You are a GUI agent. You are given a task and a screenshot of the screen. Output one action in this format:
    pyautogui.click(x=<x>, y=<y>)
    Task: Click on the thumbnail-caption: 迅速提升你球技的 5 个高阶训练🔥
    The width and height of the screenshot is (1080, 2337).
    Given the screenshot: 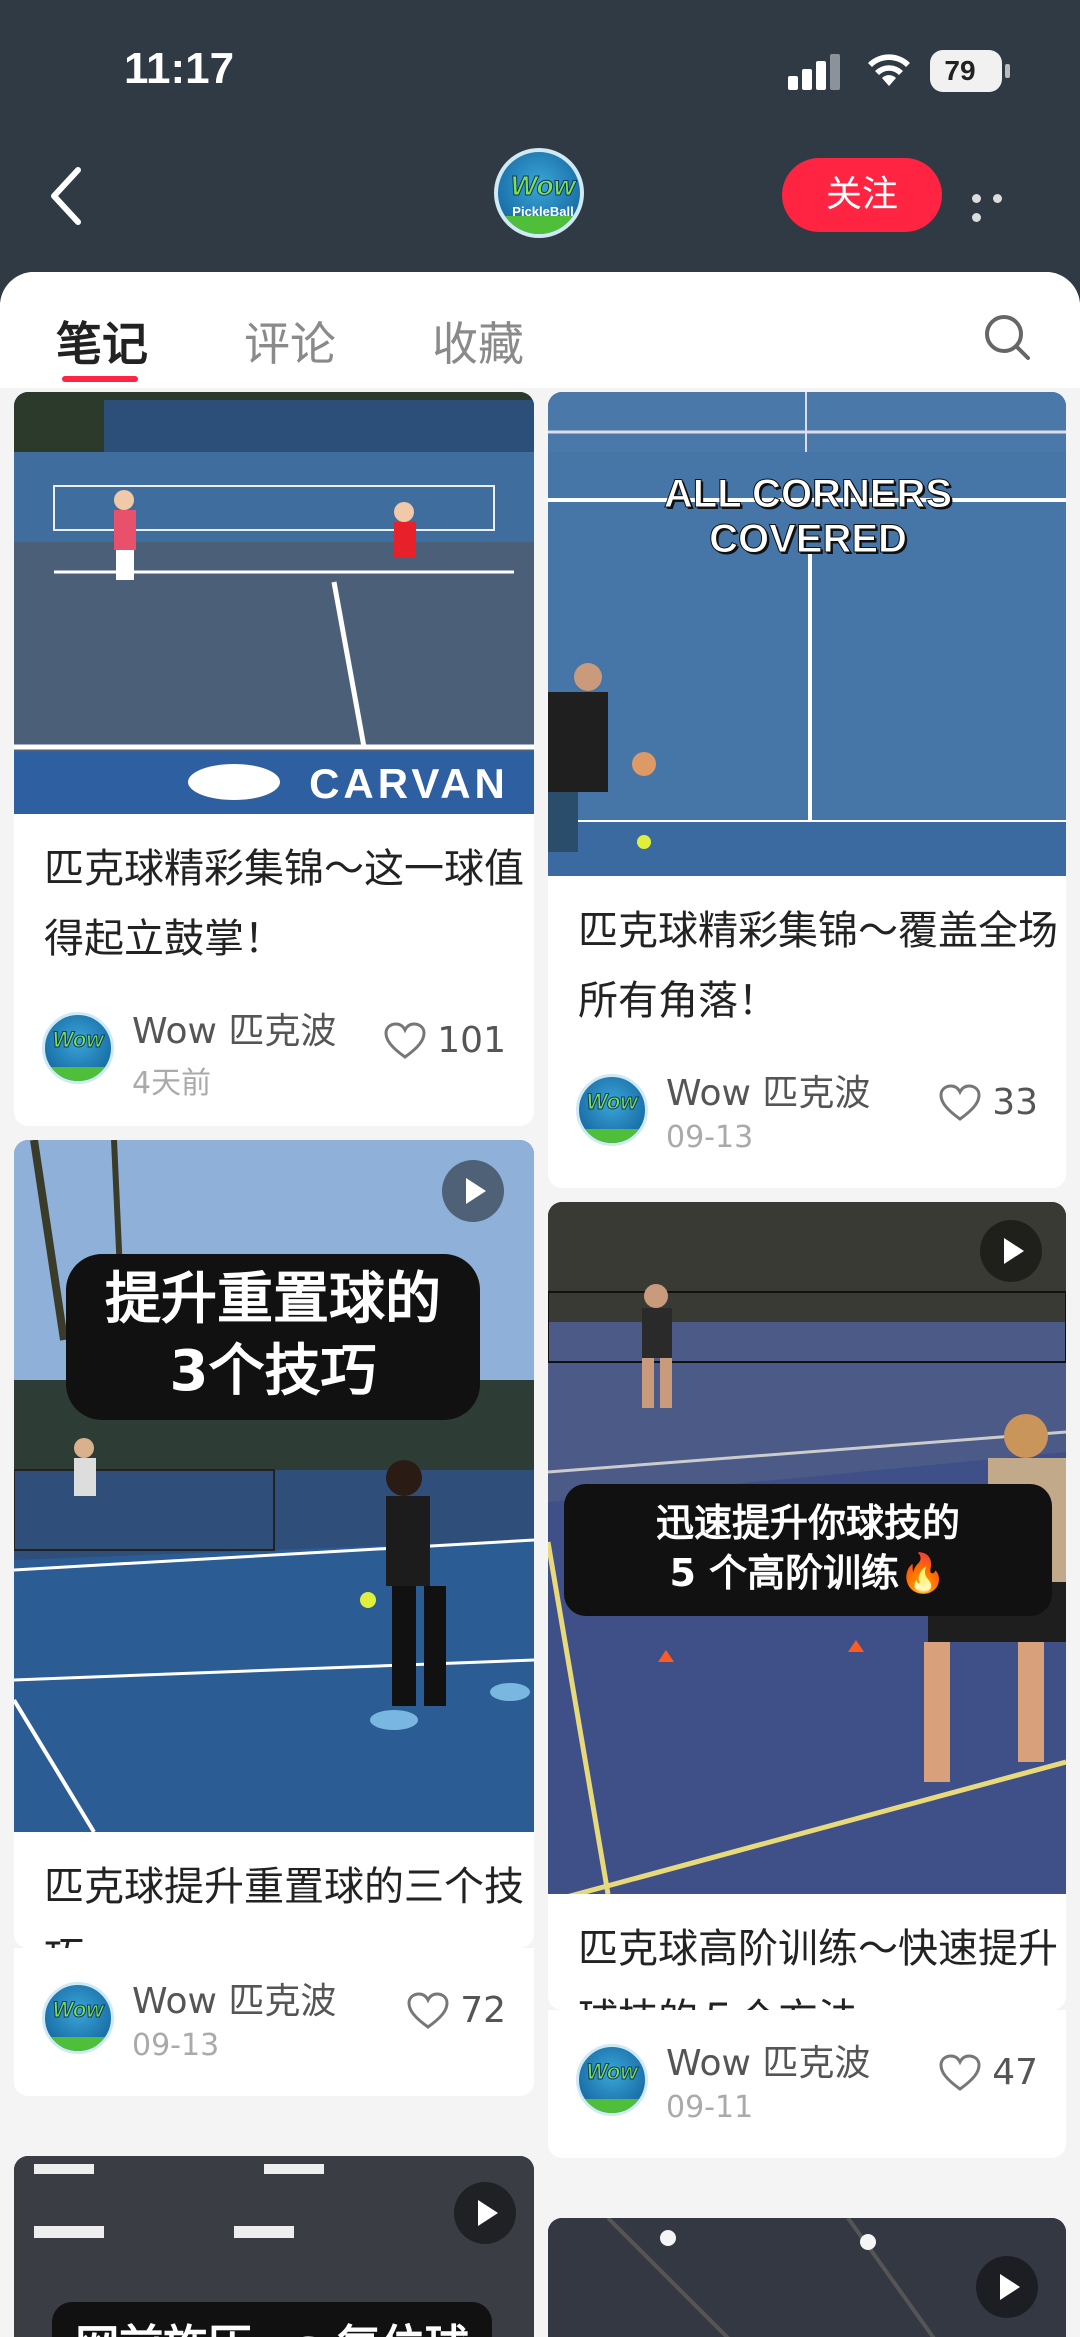 What is the action you would take?
    pyautogui.click(x=808, y=1550)
    